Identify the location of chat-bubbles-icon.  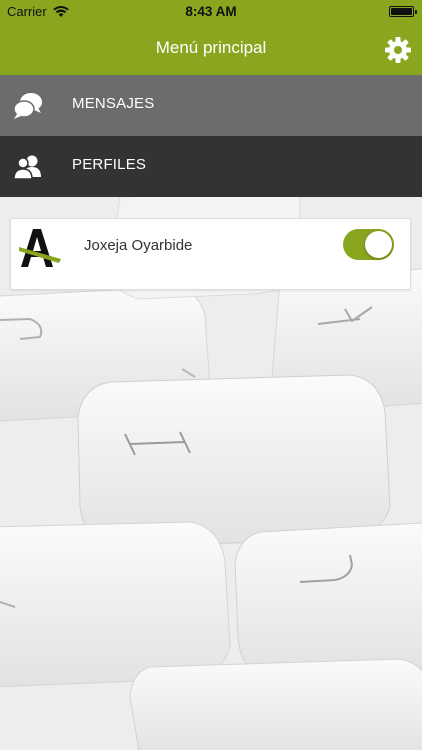
(27, 106).